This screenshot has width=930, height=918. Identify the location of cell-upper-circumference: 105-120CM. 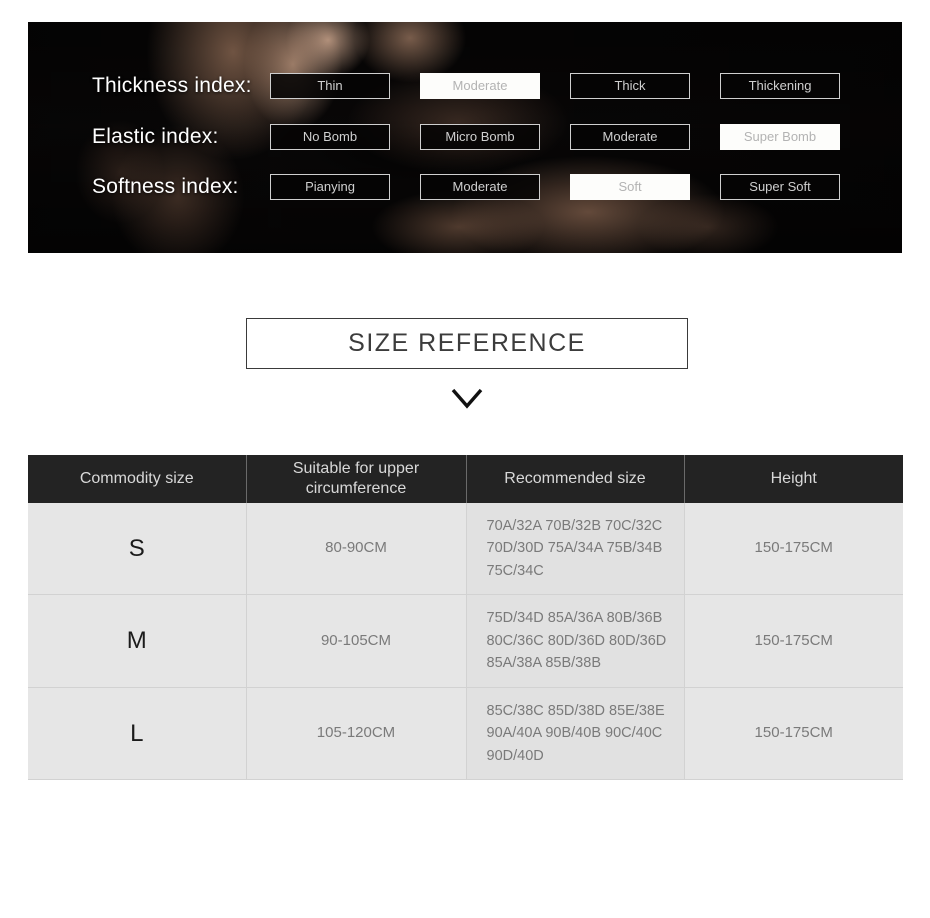
(356, 734).